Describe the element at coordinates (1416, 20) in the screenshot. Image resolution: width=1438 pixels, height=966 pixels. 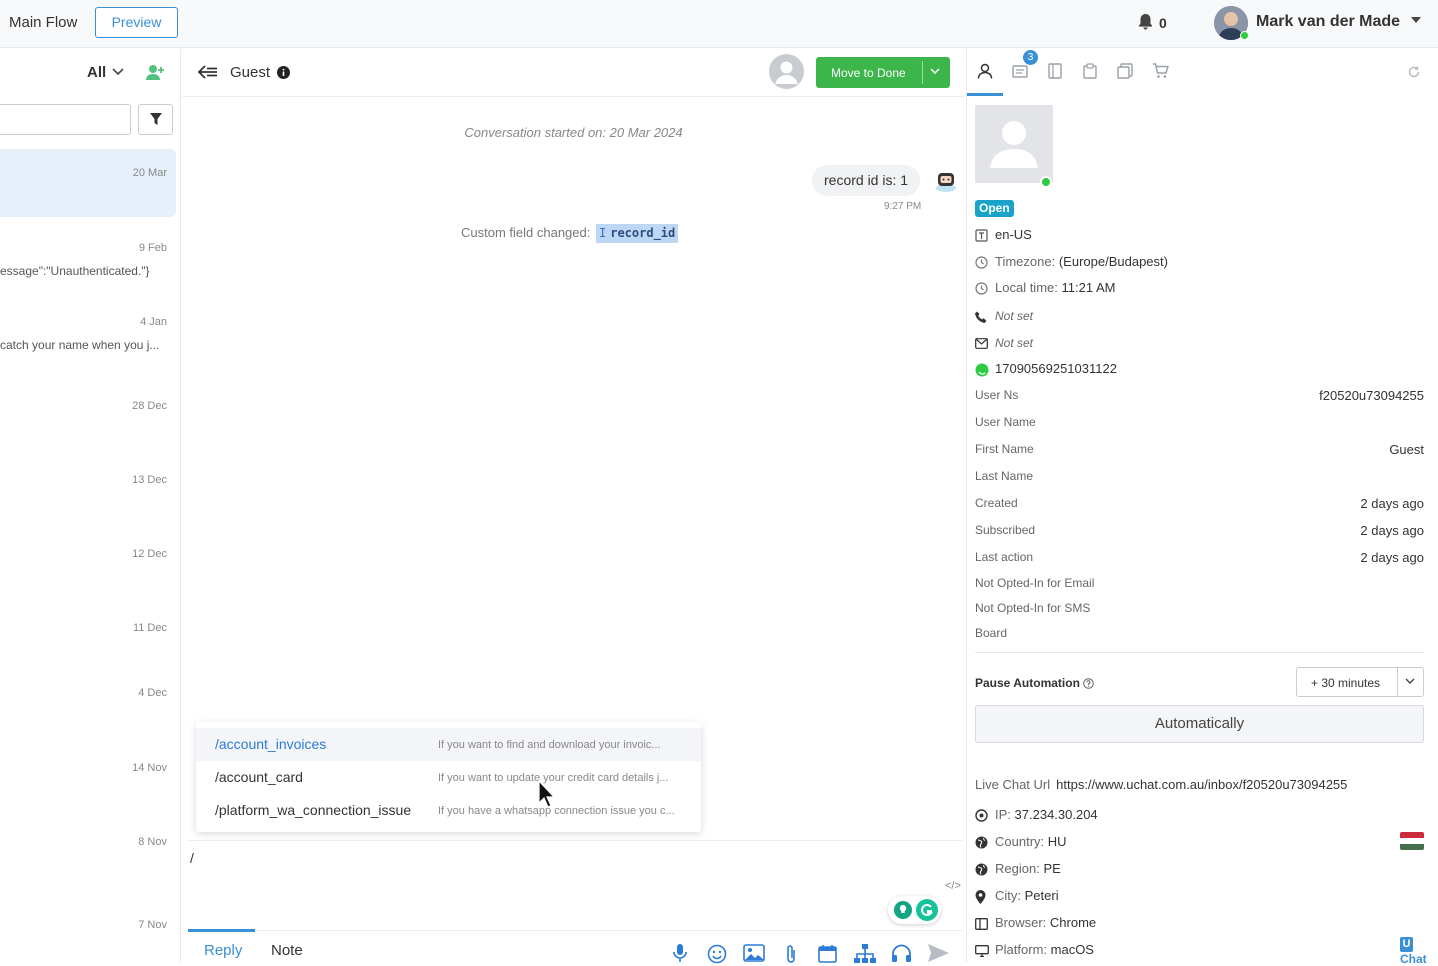
I see `caret-down-icon` at that location.